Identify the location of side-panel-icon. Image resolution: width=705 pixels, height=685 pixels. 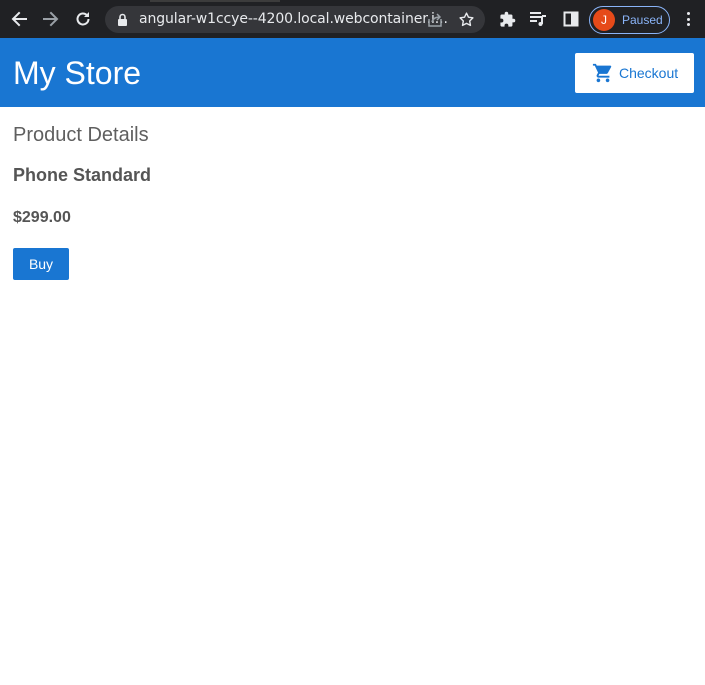
(571, 19).